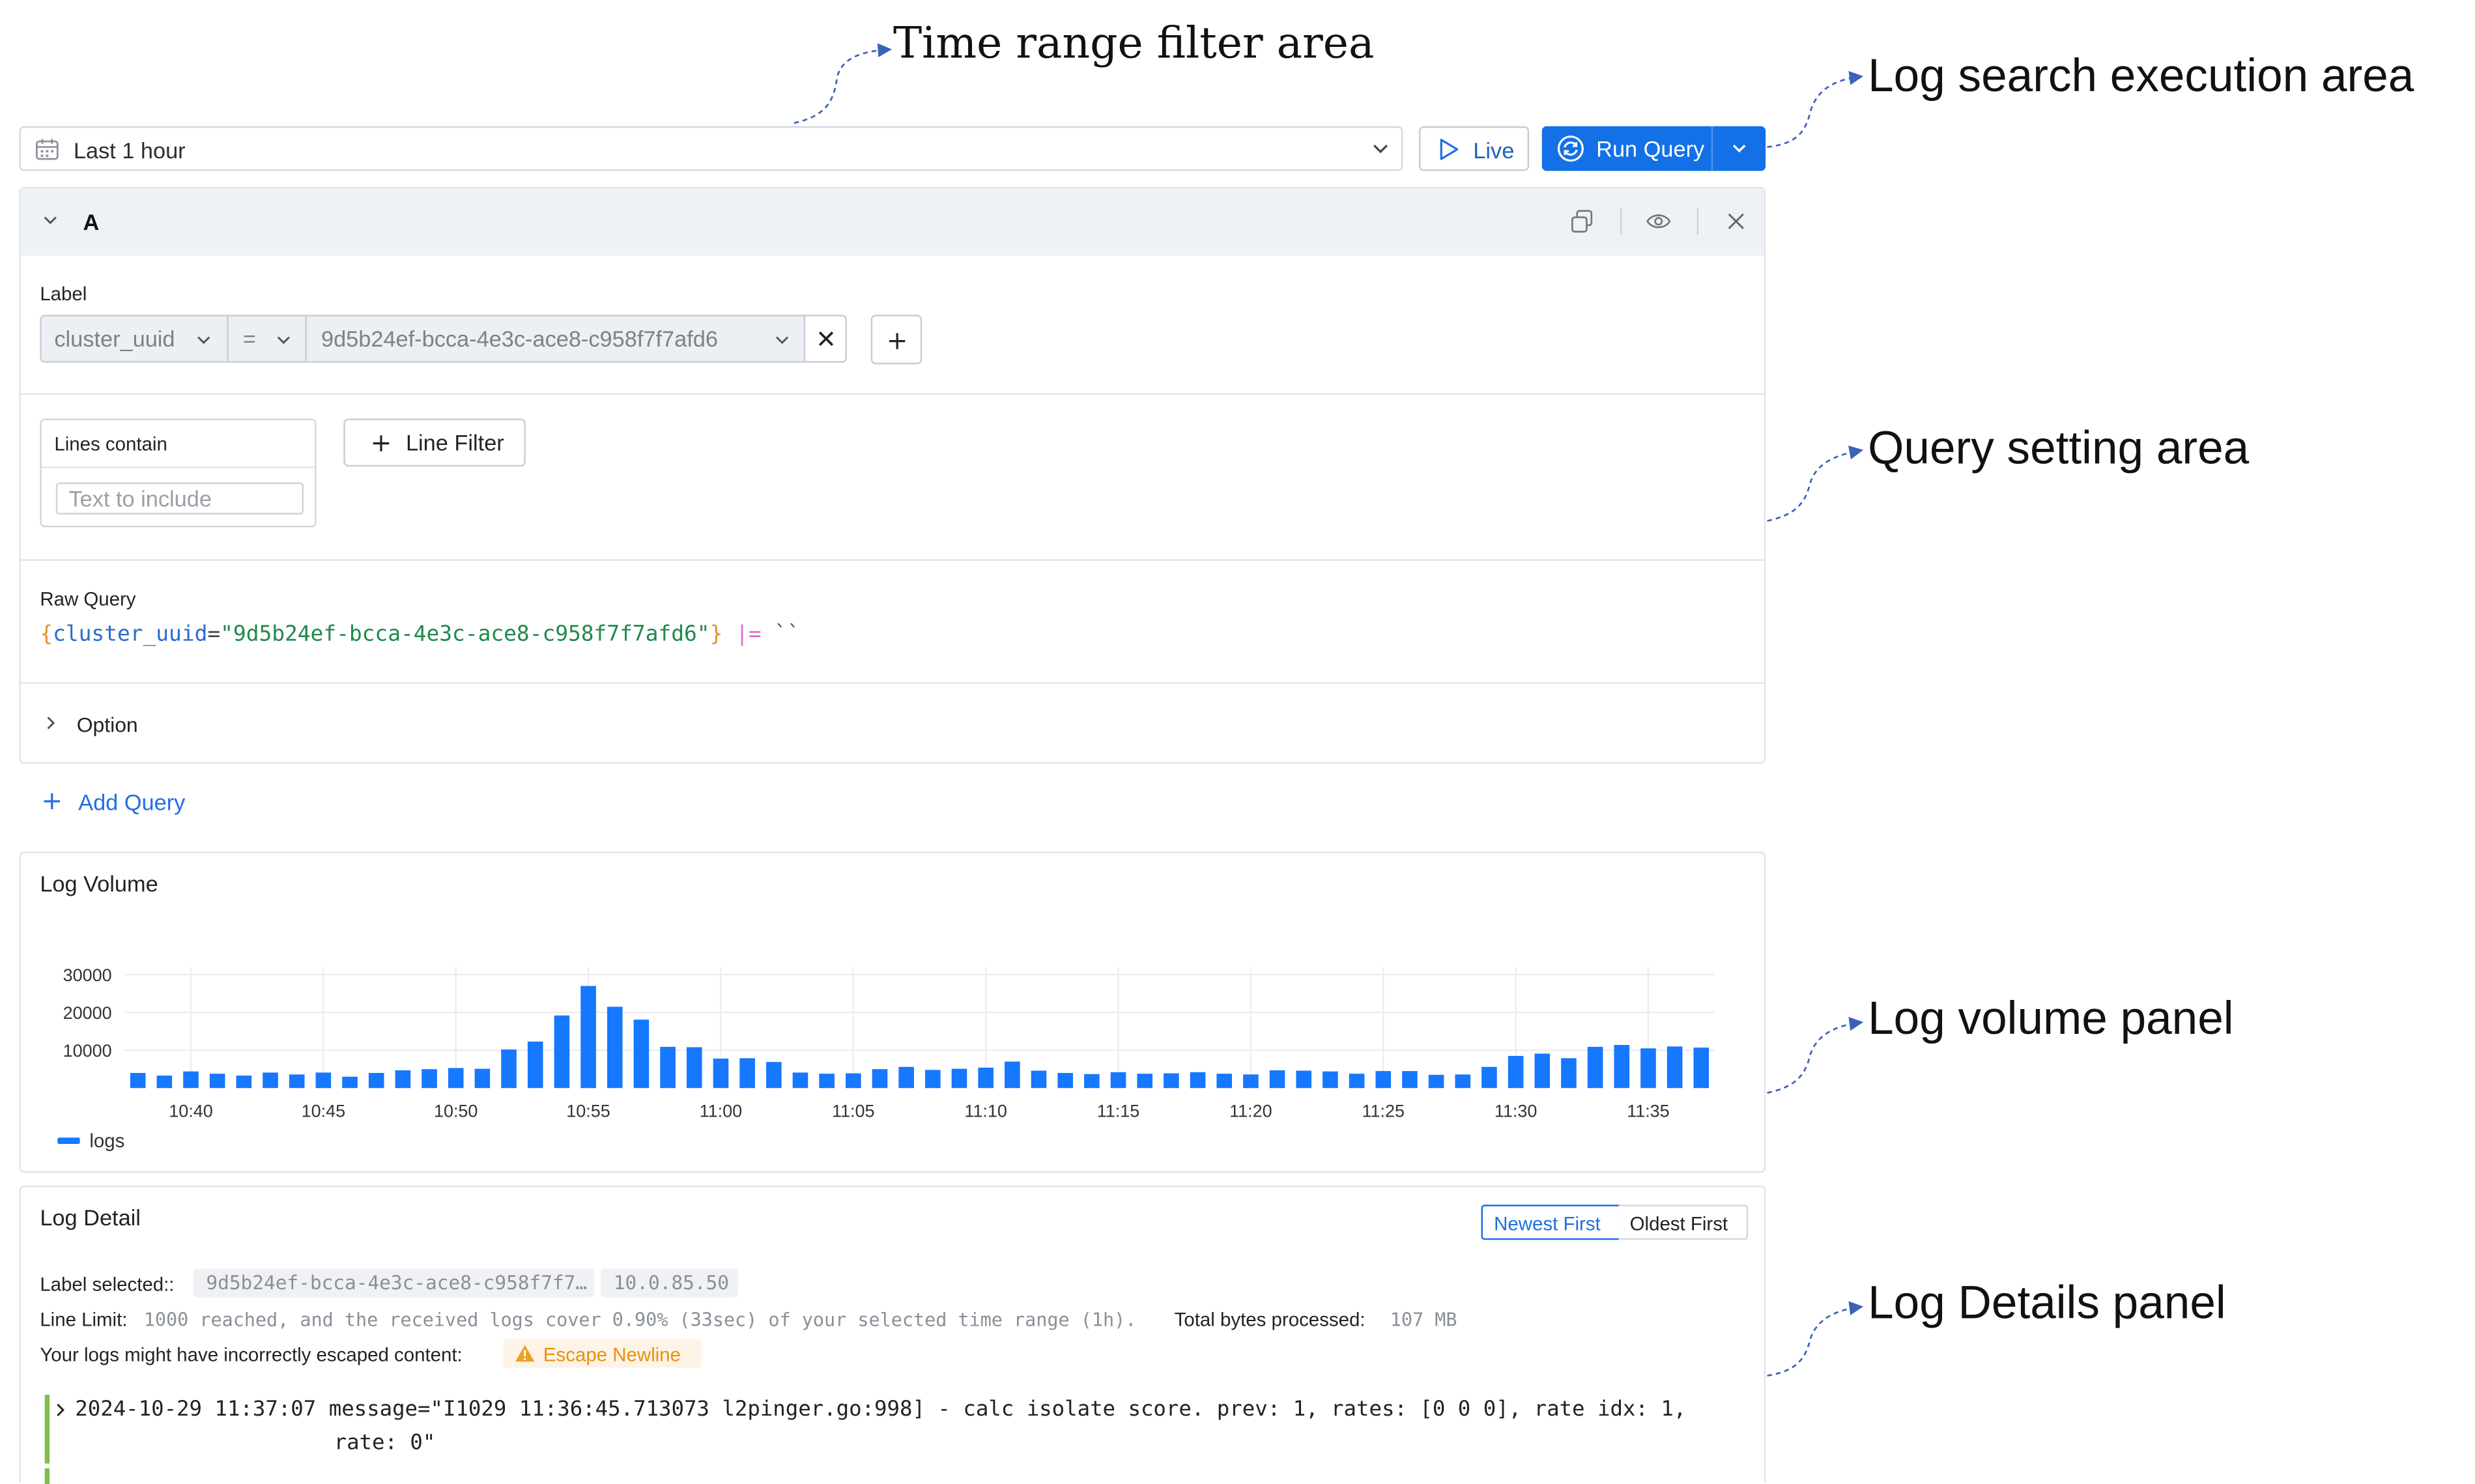 This screenshot has width=2475, height=1484. What do you see at coordinates (1712, 148) in the screenshot?
I see `run-query-separator` at bounding box center [1712, 148].